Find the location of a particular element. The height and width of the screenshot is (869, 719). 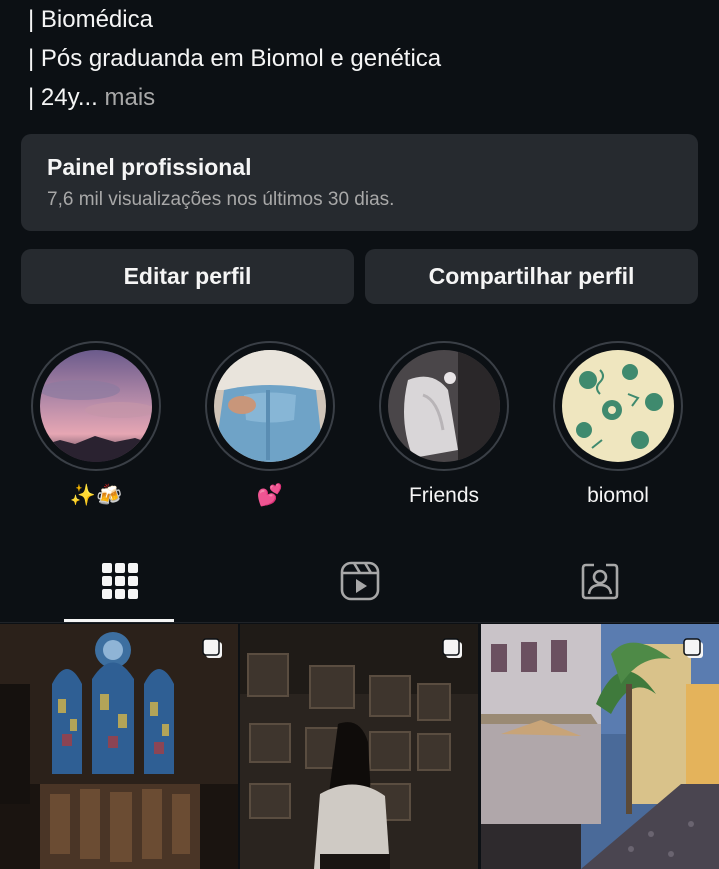

highlight-label: 💕 is located at coordinates (270, 495).